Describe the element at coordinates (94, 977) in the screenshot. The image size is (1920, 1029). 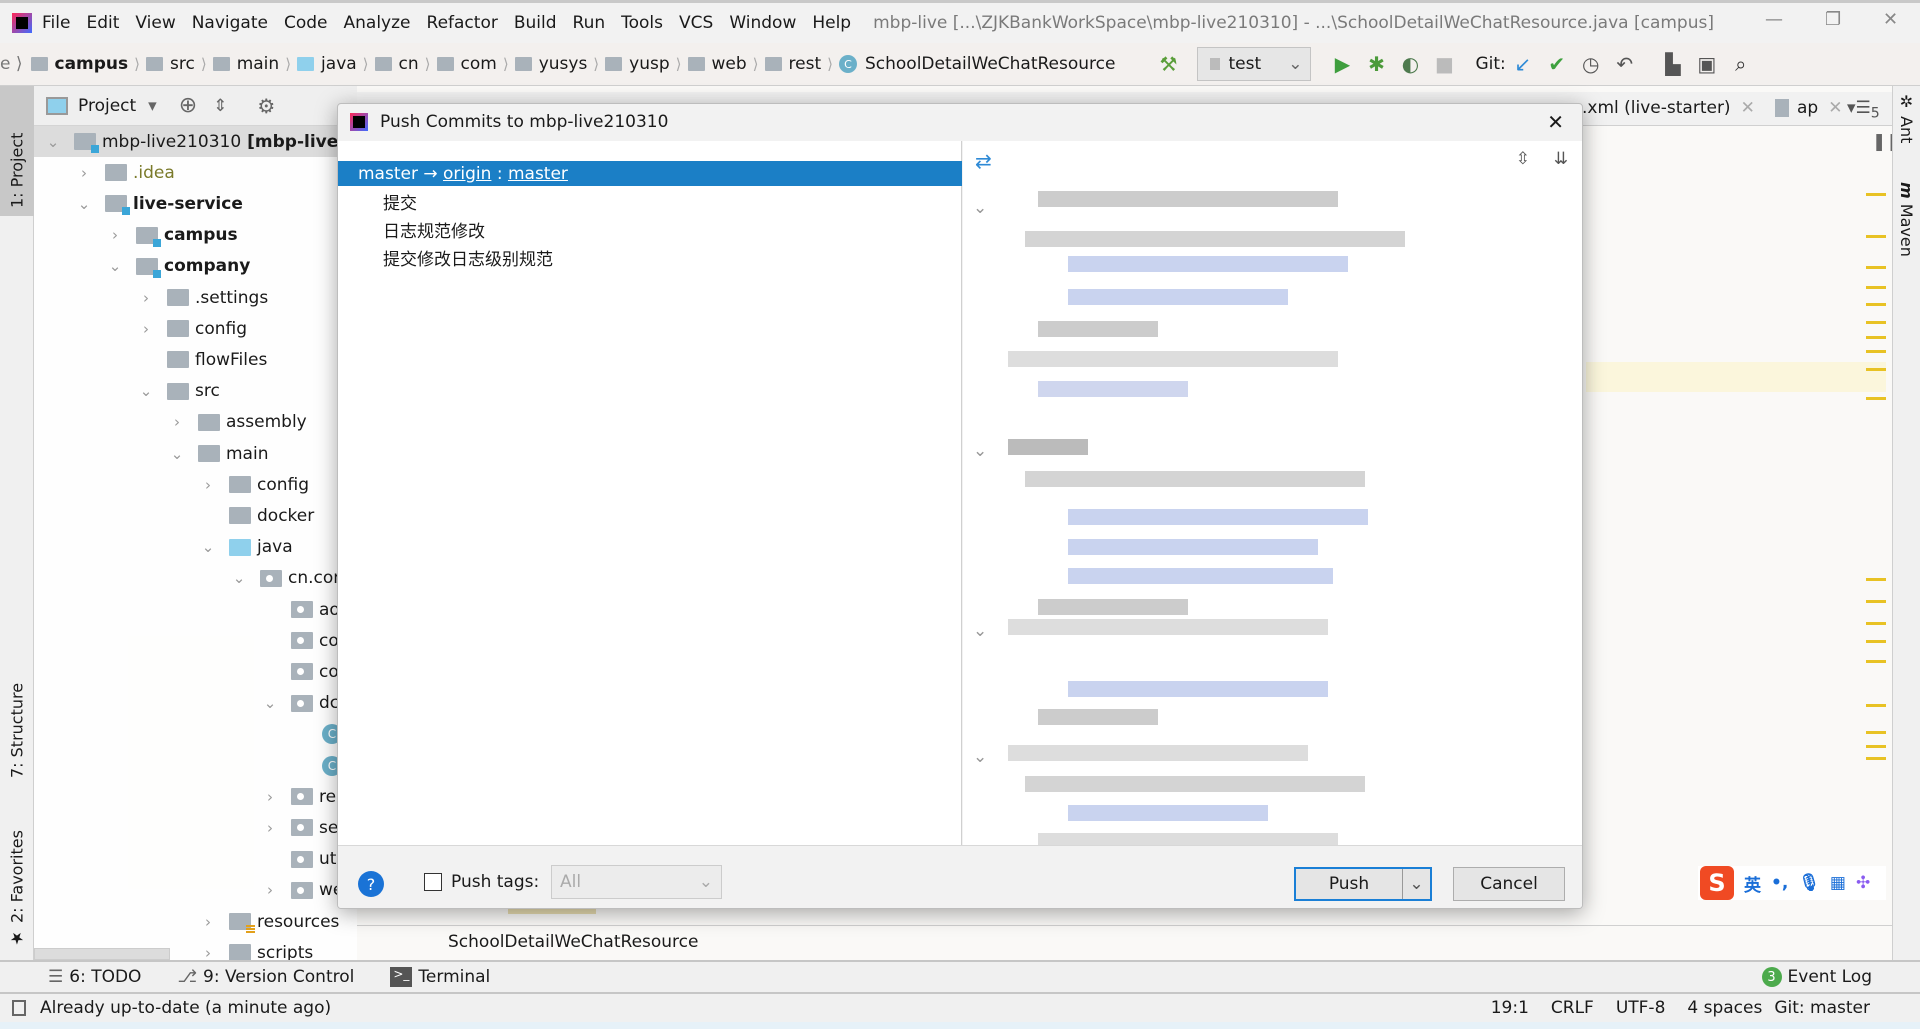
I see `todo-tab: ☰ 6: TODO` at that location.